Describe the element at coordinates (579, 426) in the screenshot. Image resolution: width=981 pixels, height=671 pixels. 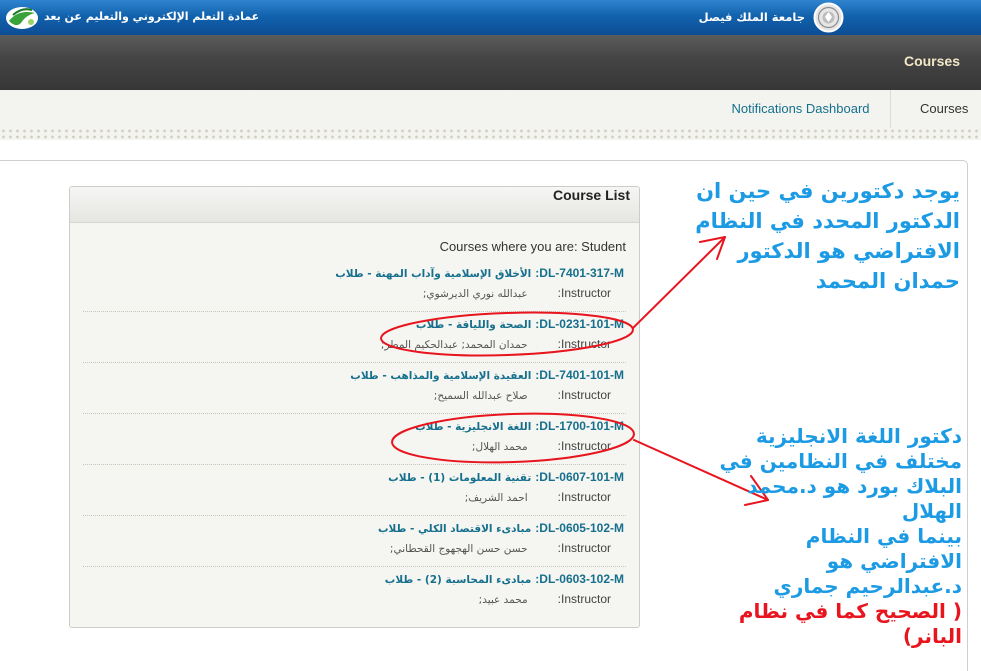
I see `course-code: DL-1700-101-M:` at that location.